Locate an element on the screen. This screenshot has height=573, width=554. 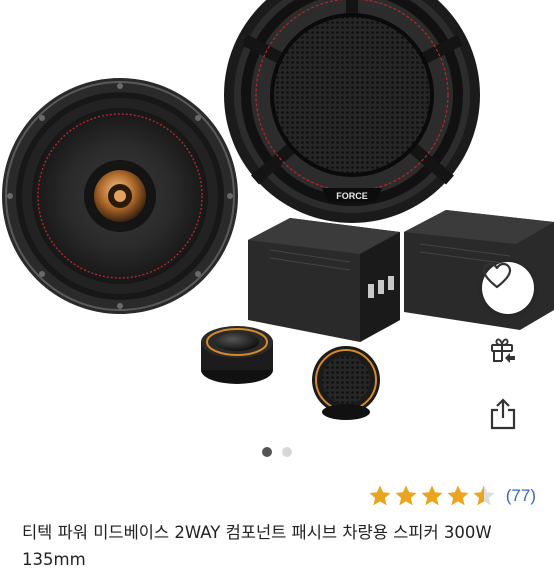
stars-icon is located at coordinates (432, 495).